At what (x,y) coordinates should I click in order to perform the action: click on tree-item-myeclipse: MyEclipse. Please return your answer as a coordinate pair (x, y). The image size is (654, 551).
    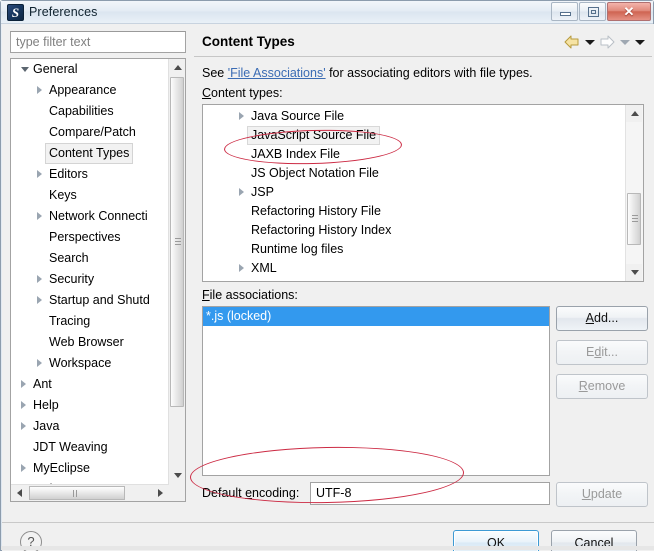
    Looking at the image, I should click on (90, 468).